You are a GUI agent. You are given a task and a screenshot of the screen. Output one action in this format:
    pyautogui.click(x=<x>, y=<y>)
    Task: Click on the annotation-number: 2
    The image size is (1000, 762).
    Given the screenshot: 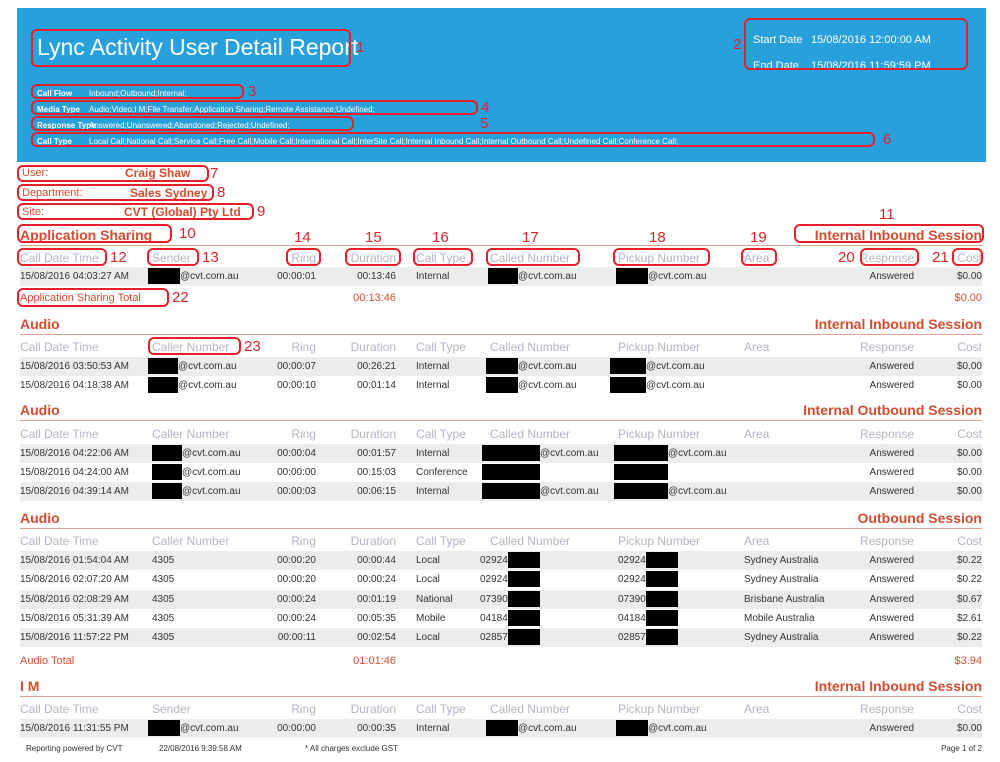 What is the action you would take?
    pyautogui.click(x=737, y=44)
    